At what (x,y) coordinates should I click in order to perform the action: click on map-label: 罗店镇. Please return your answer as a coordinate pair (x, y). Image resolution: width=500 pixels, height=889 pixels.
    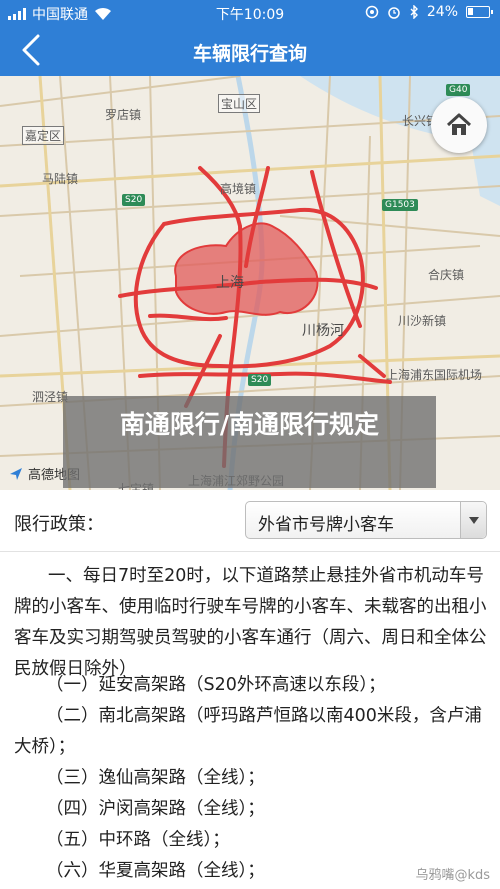
    Looking at the image, I should click on (123, 115).